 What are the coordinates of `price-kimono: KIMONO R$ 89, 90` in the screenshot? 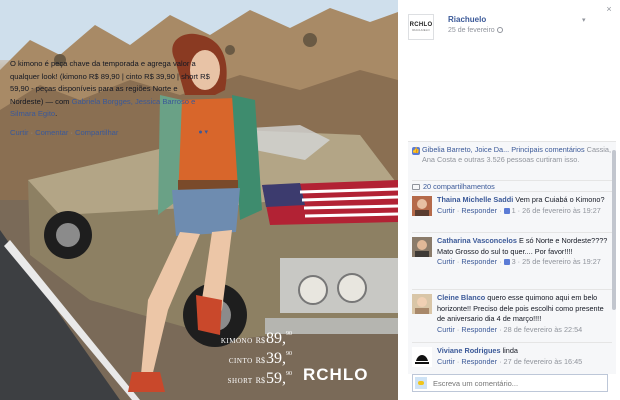 It's located at (256, 340).